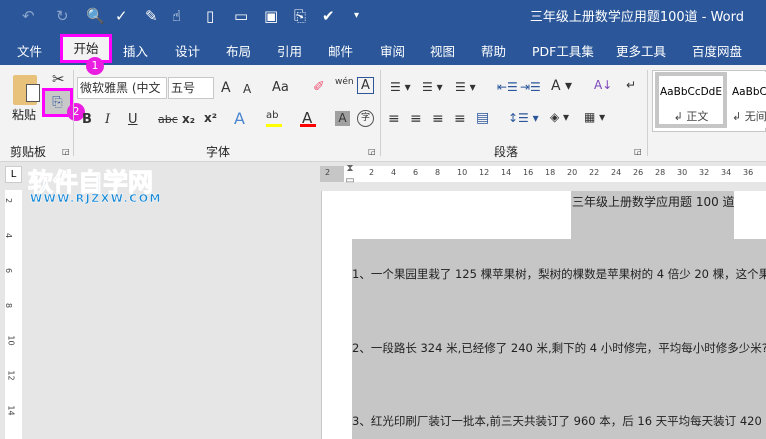 This screenshot has height=439, width=766. Describe the element at coordinates (356, 15) in the screenshot. I see `customize-icon: ▾` at that location.